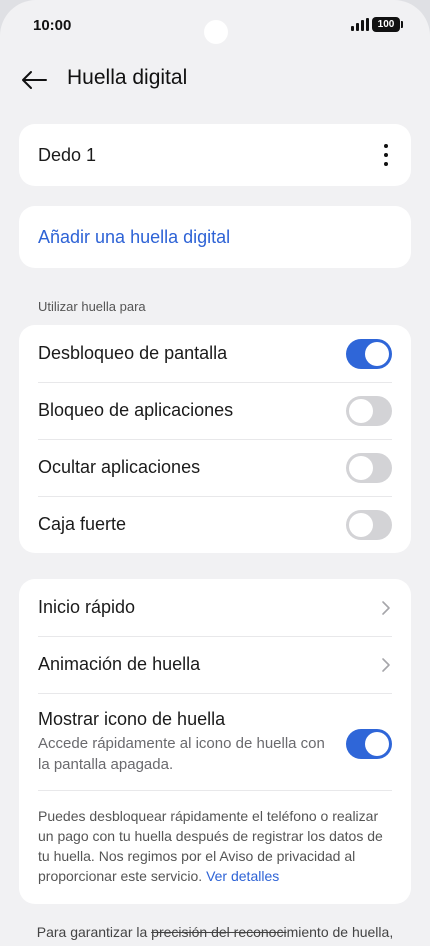  I want to click on signal-icon, so click(360, 24).